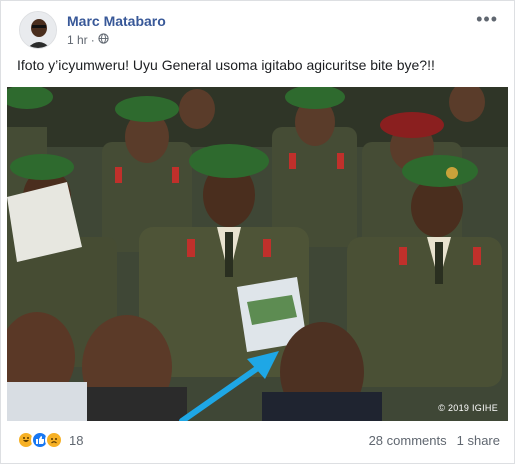  Describe the element at coordinates (408, 440) in the screenshot. I see `comments-count-link: 28 comments` at that location.